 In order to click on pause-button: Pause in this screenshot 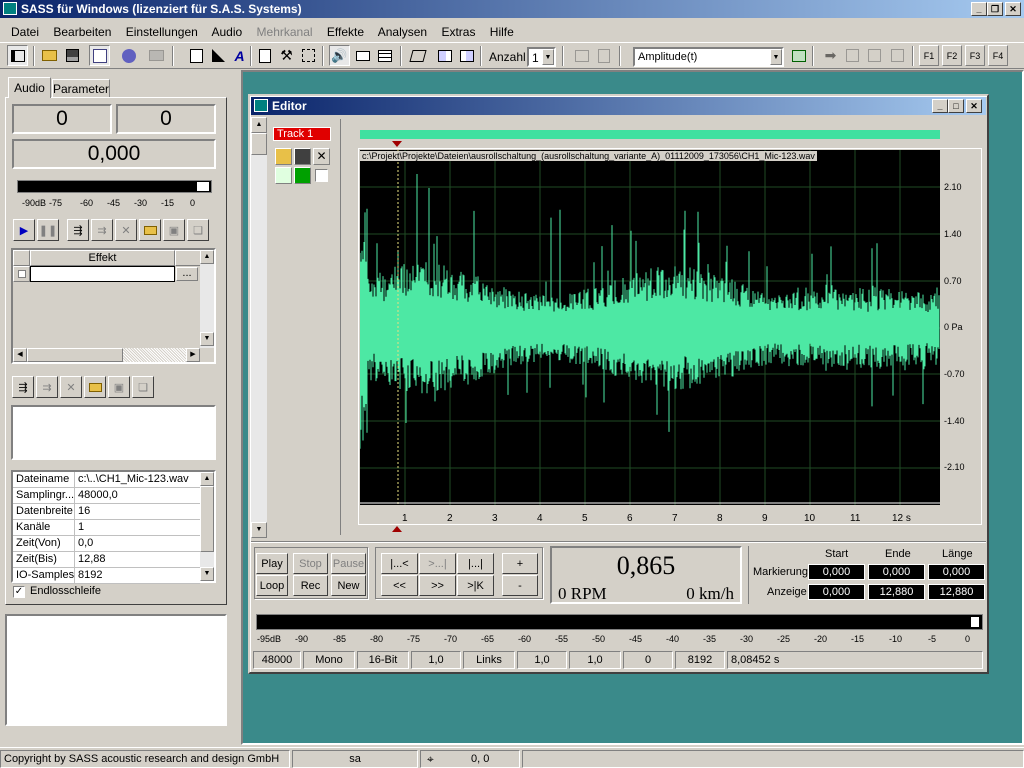, I will do `click(348, 563)`.